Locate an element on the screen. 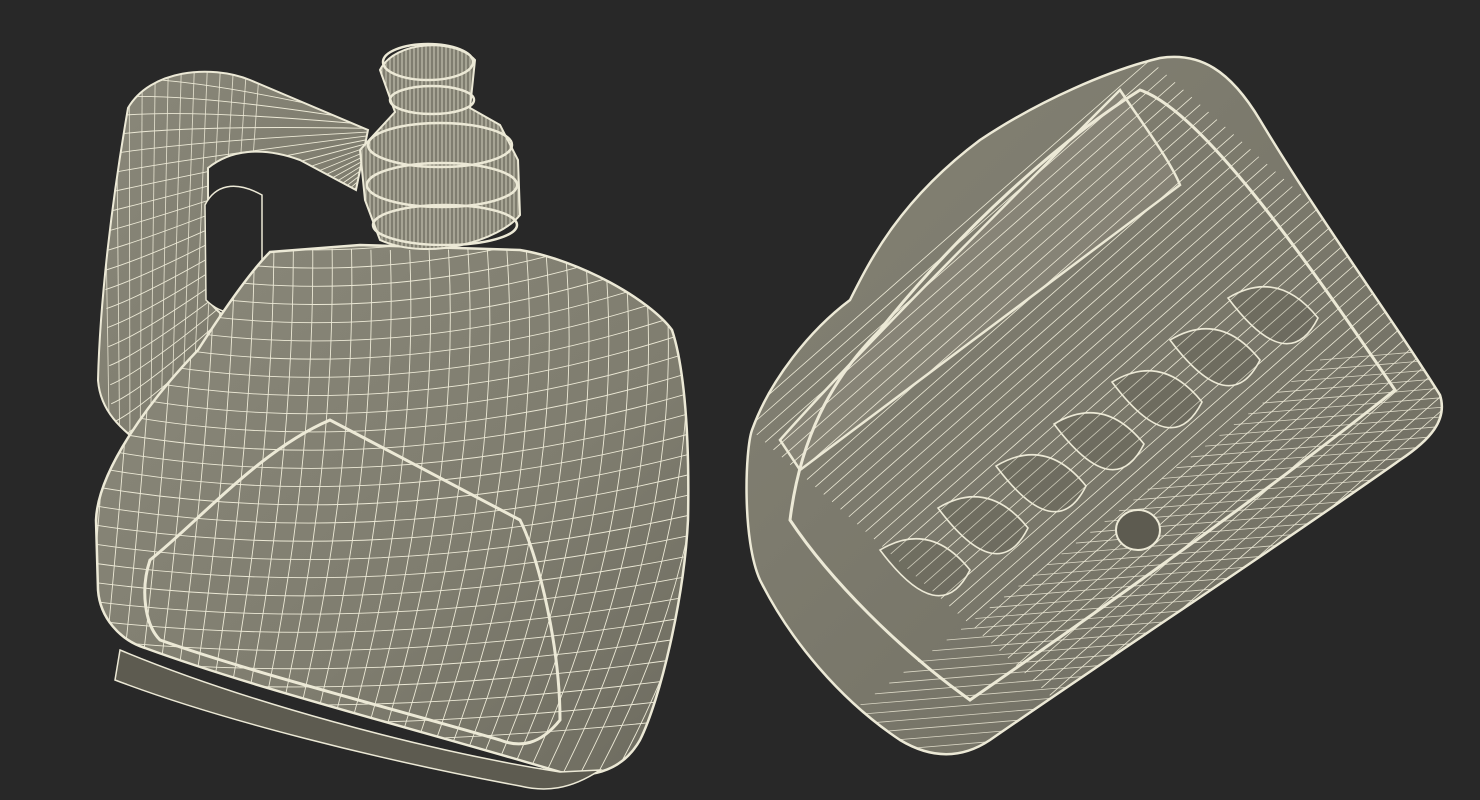  handle-mesh-cross is located at coordinates (99, 270).